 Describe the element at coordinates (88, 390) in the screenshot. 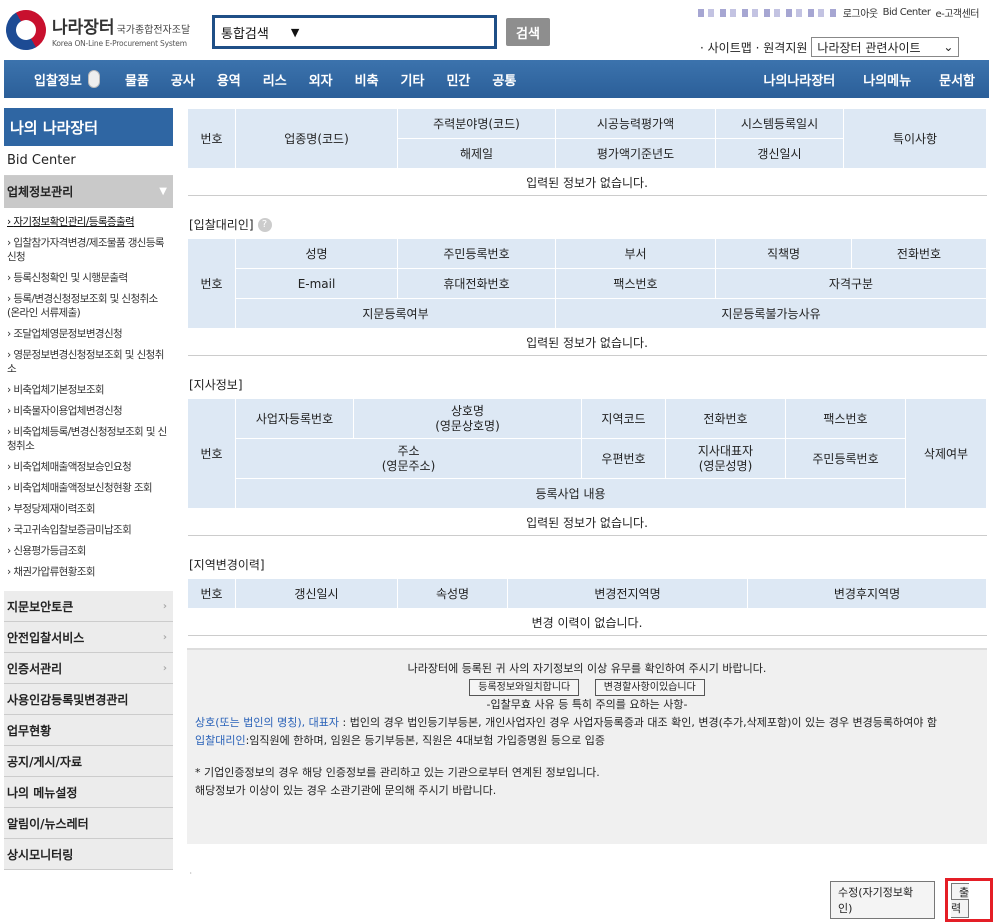

I see `sidebar-subitem: › 비축업체기본정보조회` at that location.